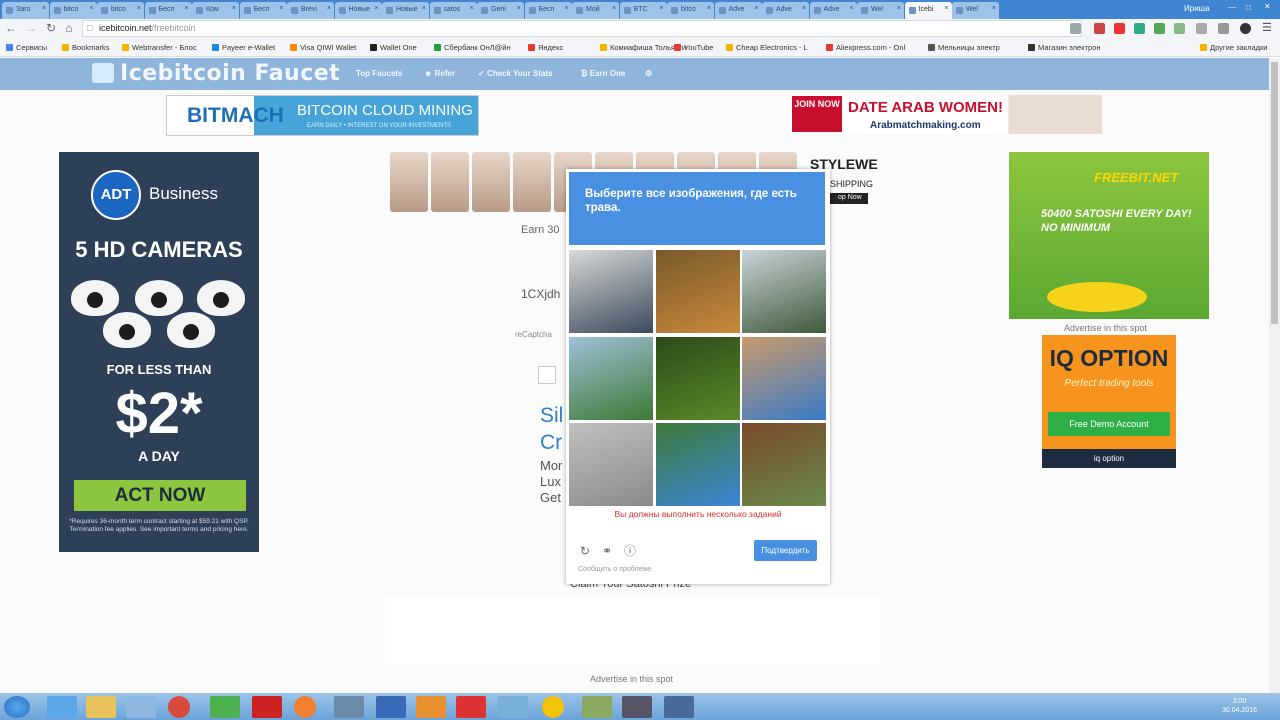  I want to click on nav-top-faucets: Top Faucets, so click(379, 73).